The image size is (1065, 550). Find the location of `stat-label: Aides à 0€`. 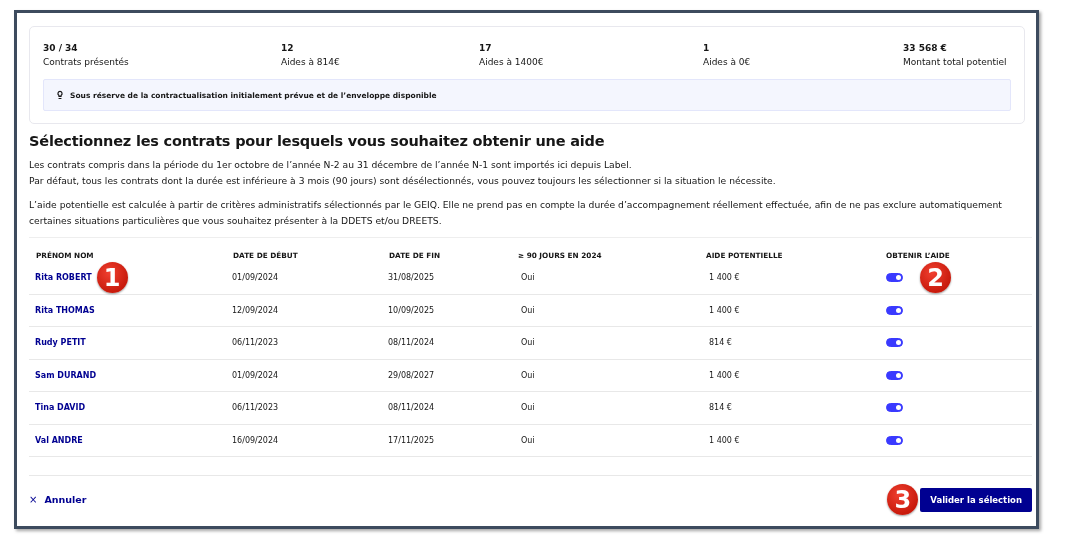

stat-label: Aides à 0€ is located at coordinates (727, 62).